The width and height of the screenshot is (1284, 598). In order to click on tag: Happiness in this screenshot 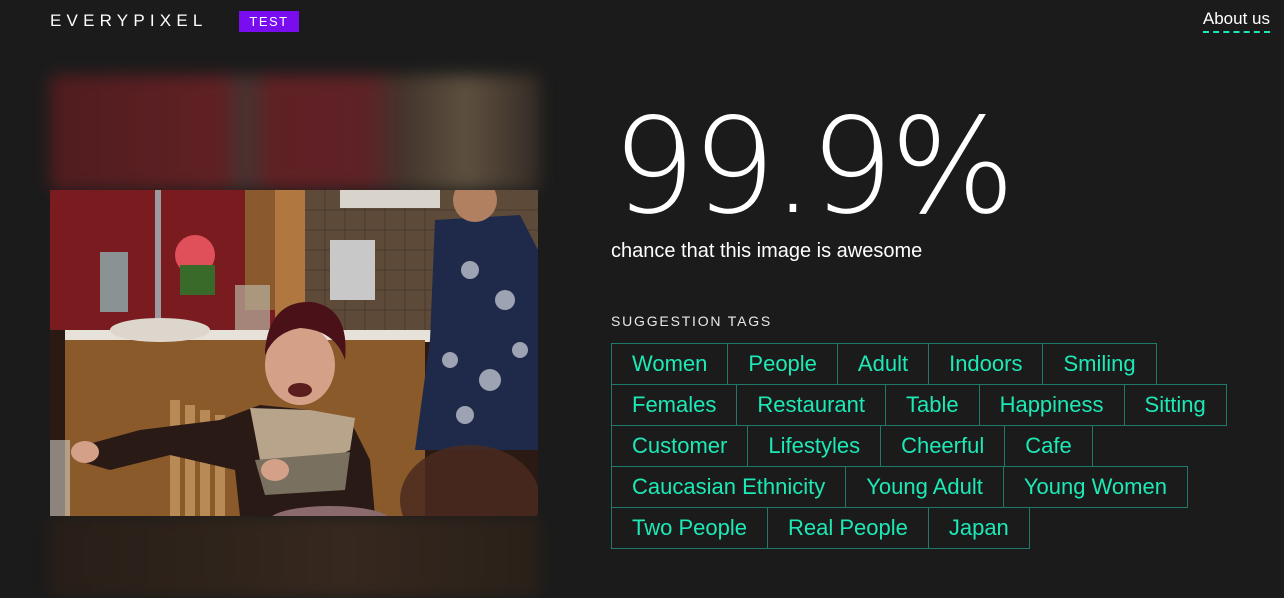, I will do `click(1051, 405)`.